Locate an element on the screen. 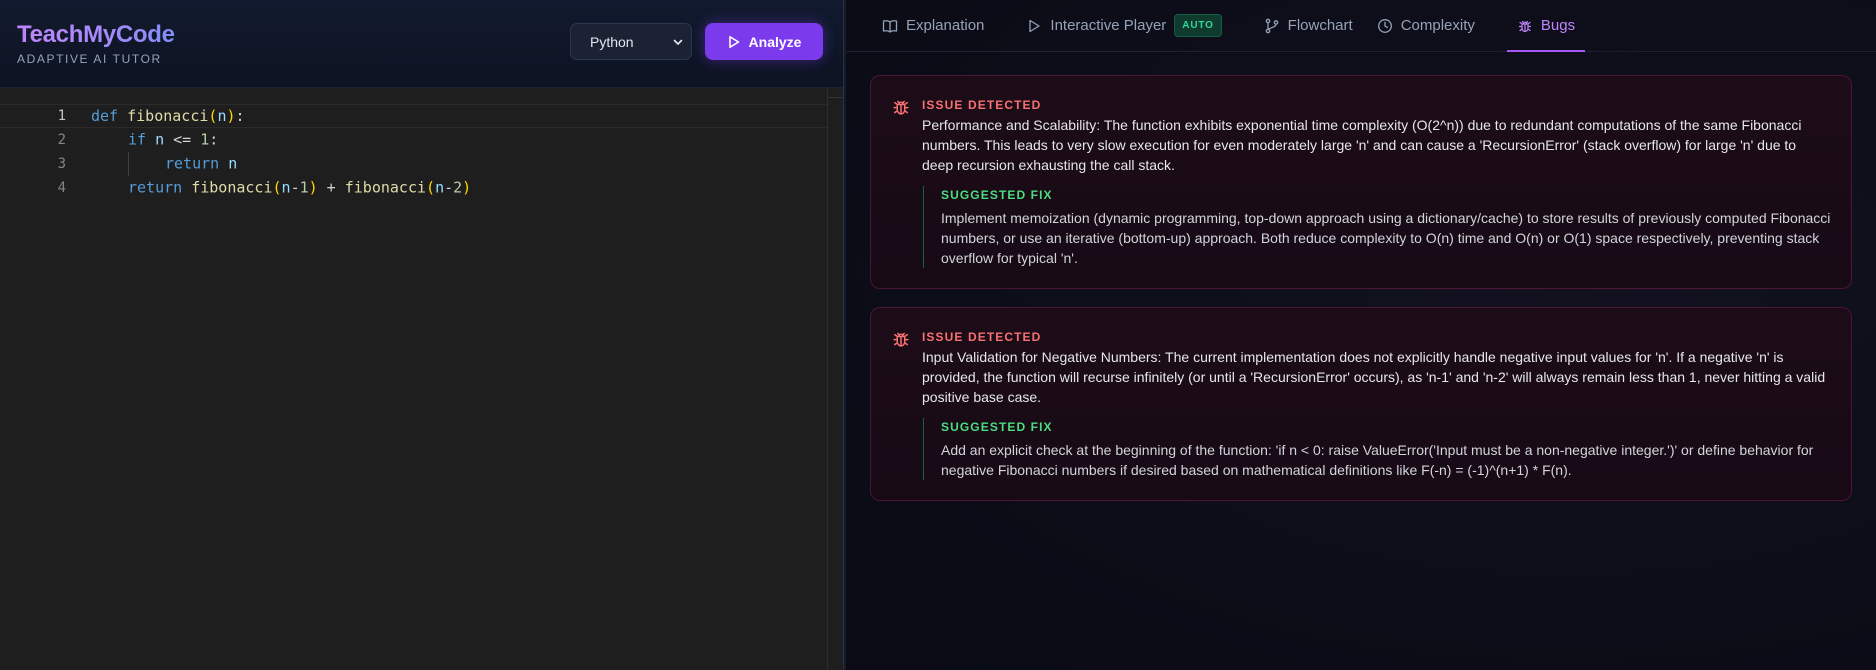 This screenshot has height=670, width=1876. tab-label: Complexity is located at coordinates (1437, 25).